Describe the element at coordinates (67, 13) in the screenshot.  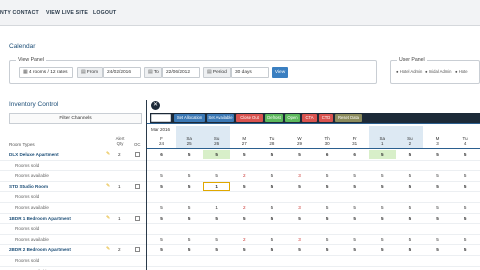
I see `nav-view-live-site: VIEW LIVE SITE` at that location.